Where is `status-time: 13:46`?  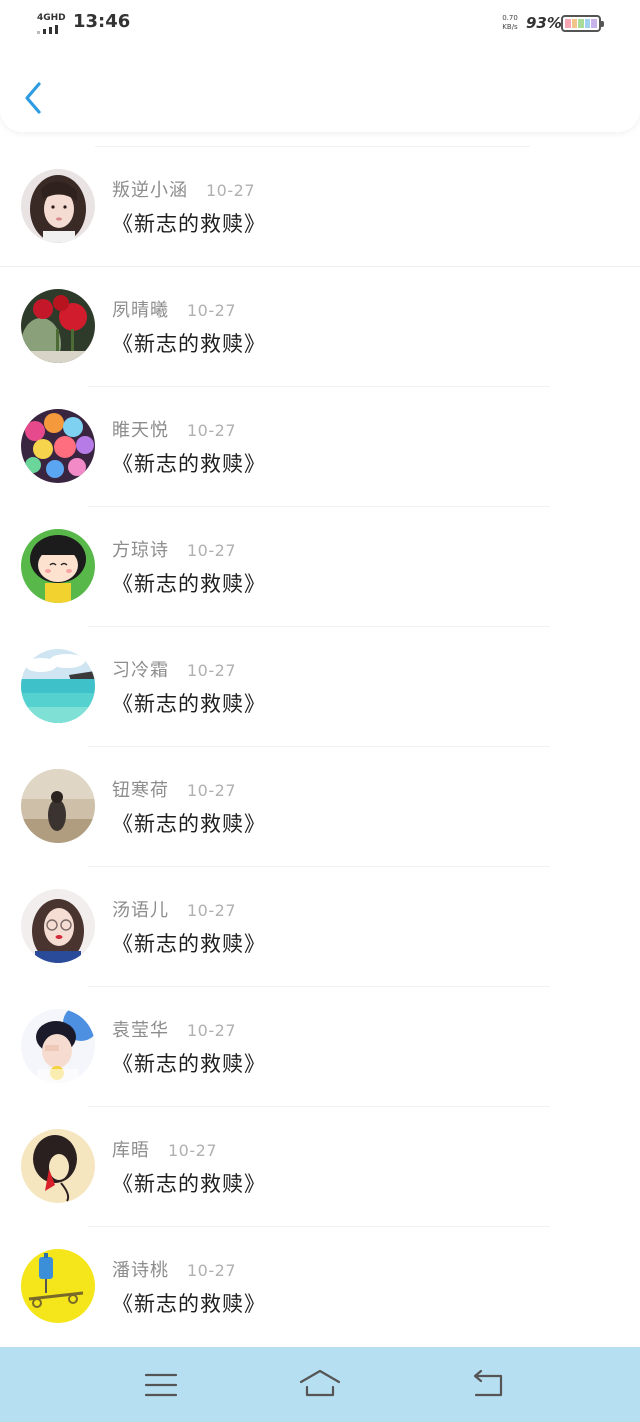
status-time: 13:46 is located at coordinates (102, 21).